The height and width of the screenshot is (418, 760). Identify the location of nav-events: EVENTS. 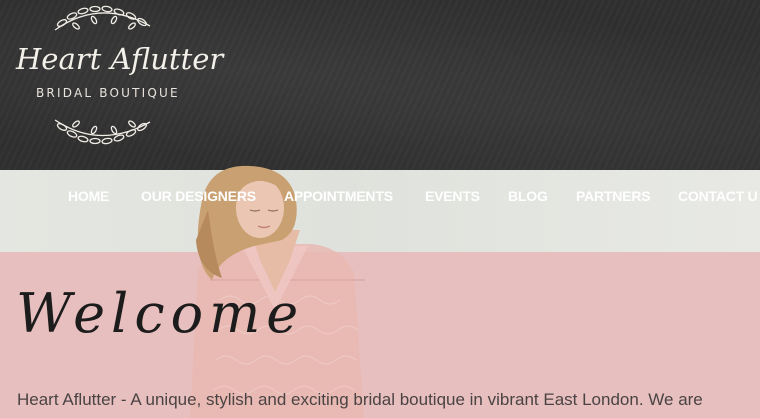
(452, 196).